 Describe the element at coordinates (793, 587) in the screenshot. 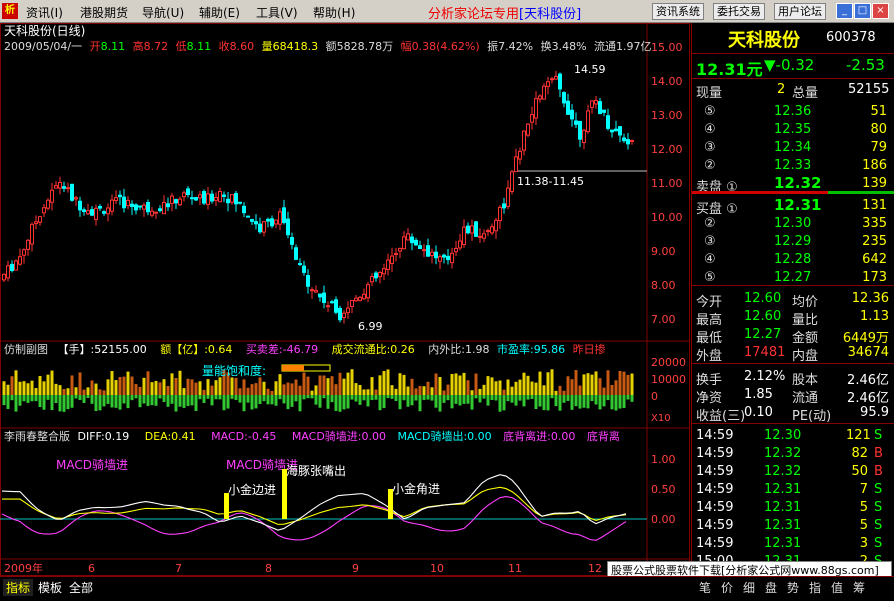

I see `detail-tab: 势` at that location.